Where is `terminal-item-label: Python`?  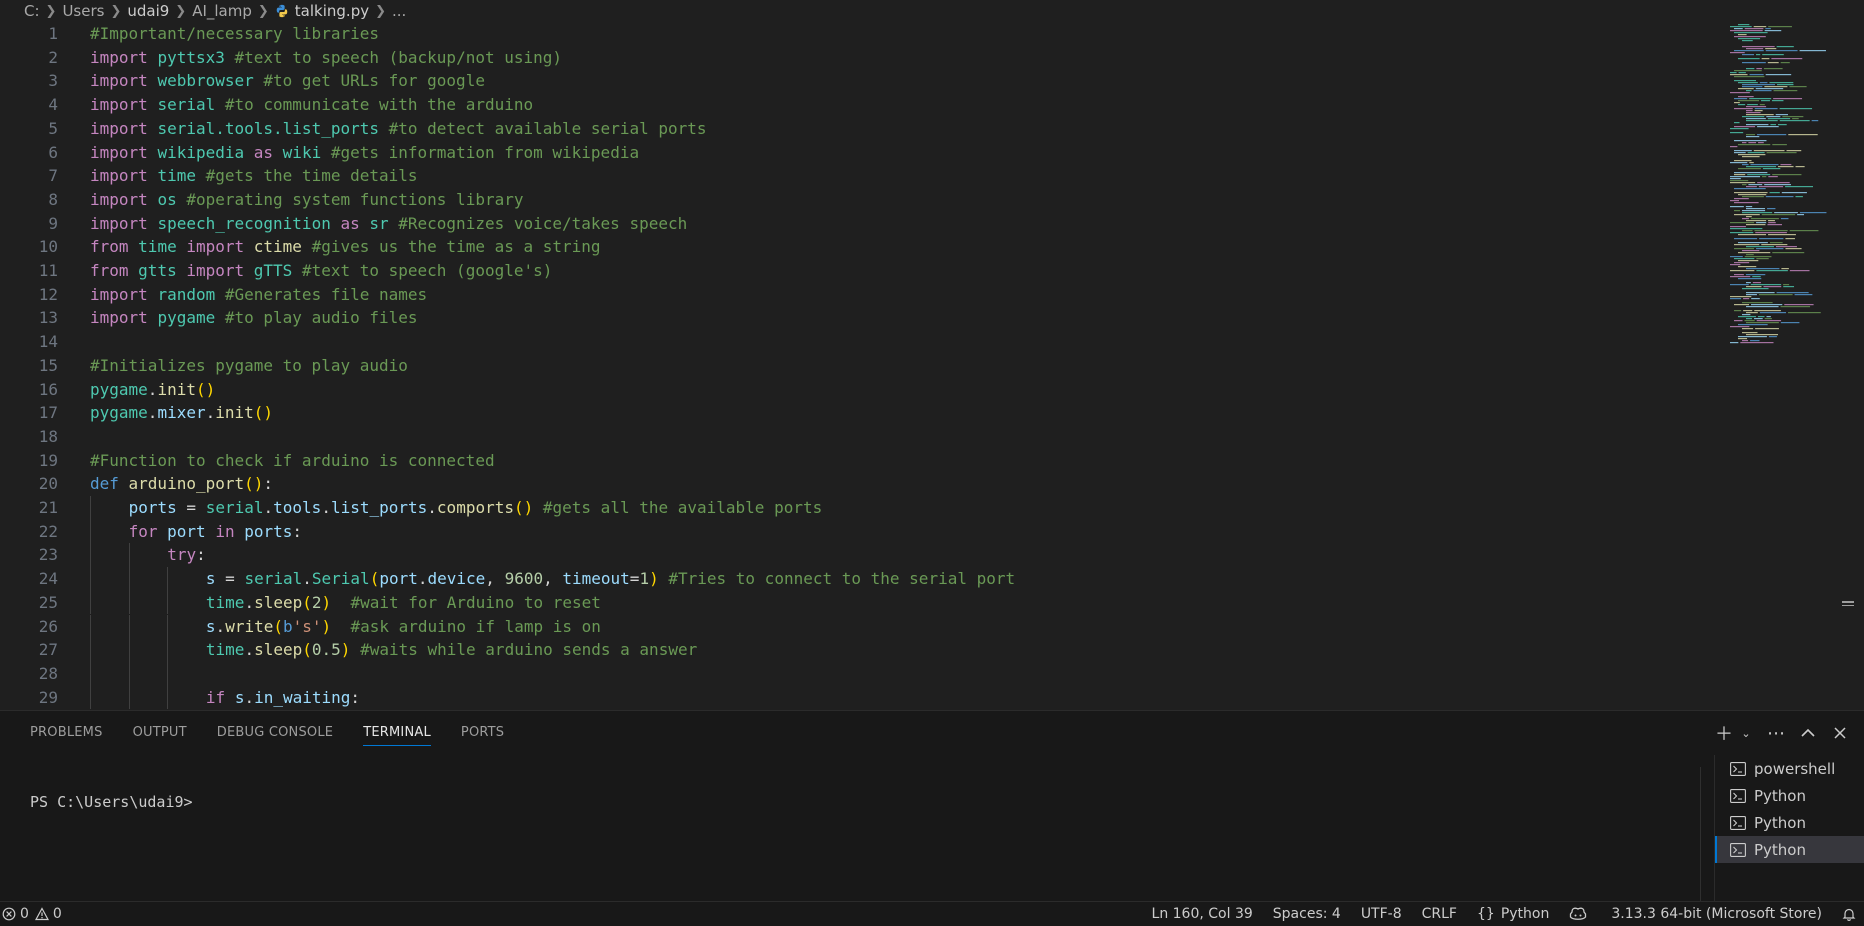 terminal-item-label: Python is located at coordinates (1780, 795).